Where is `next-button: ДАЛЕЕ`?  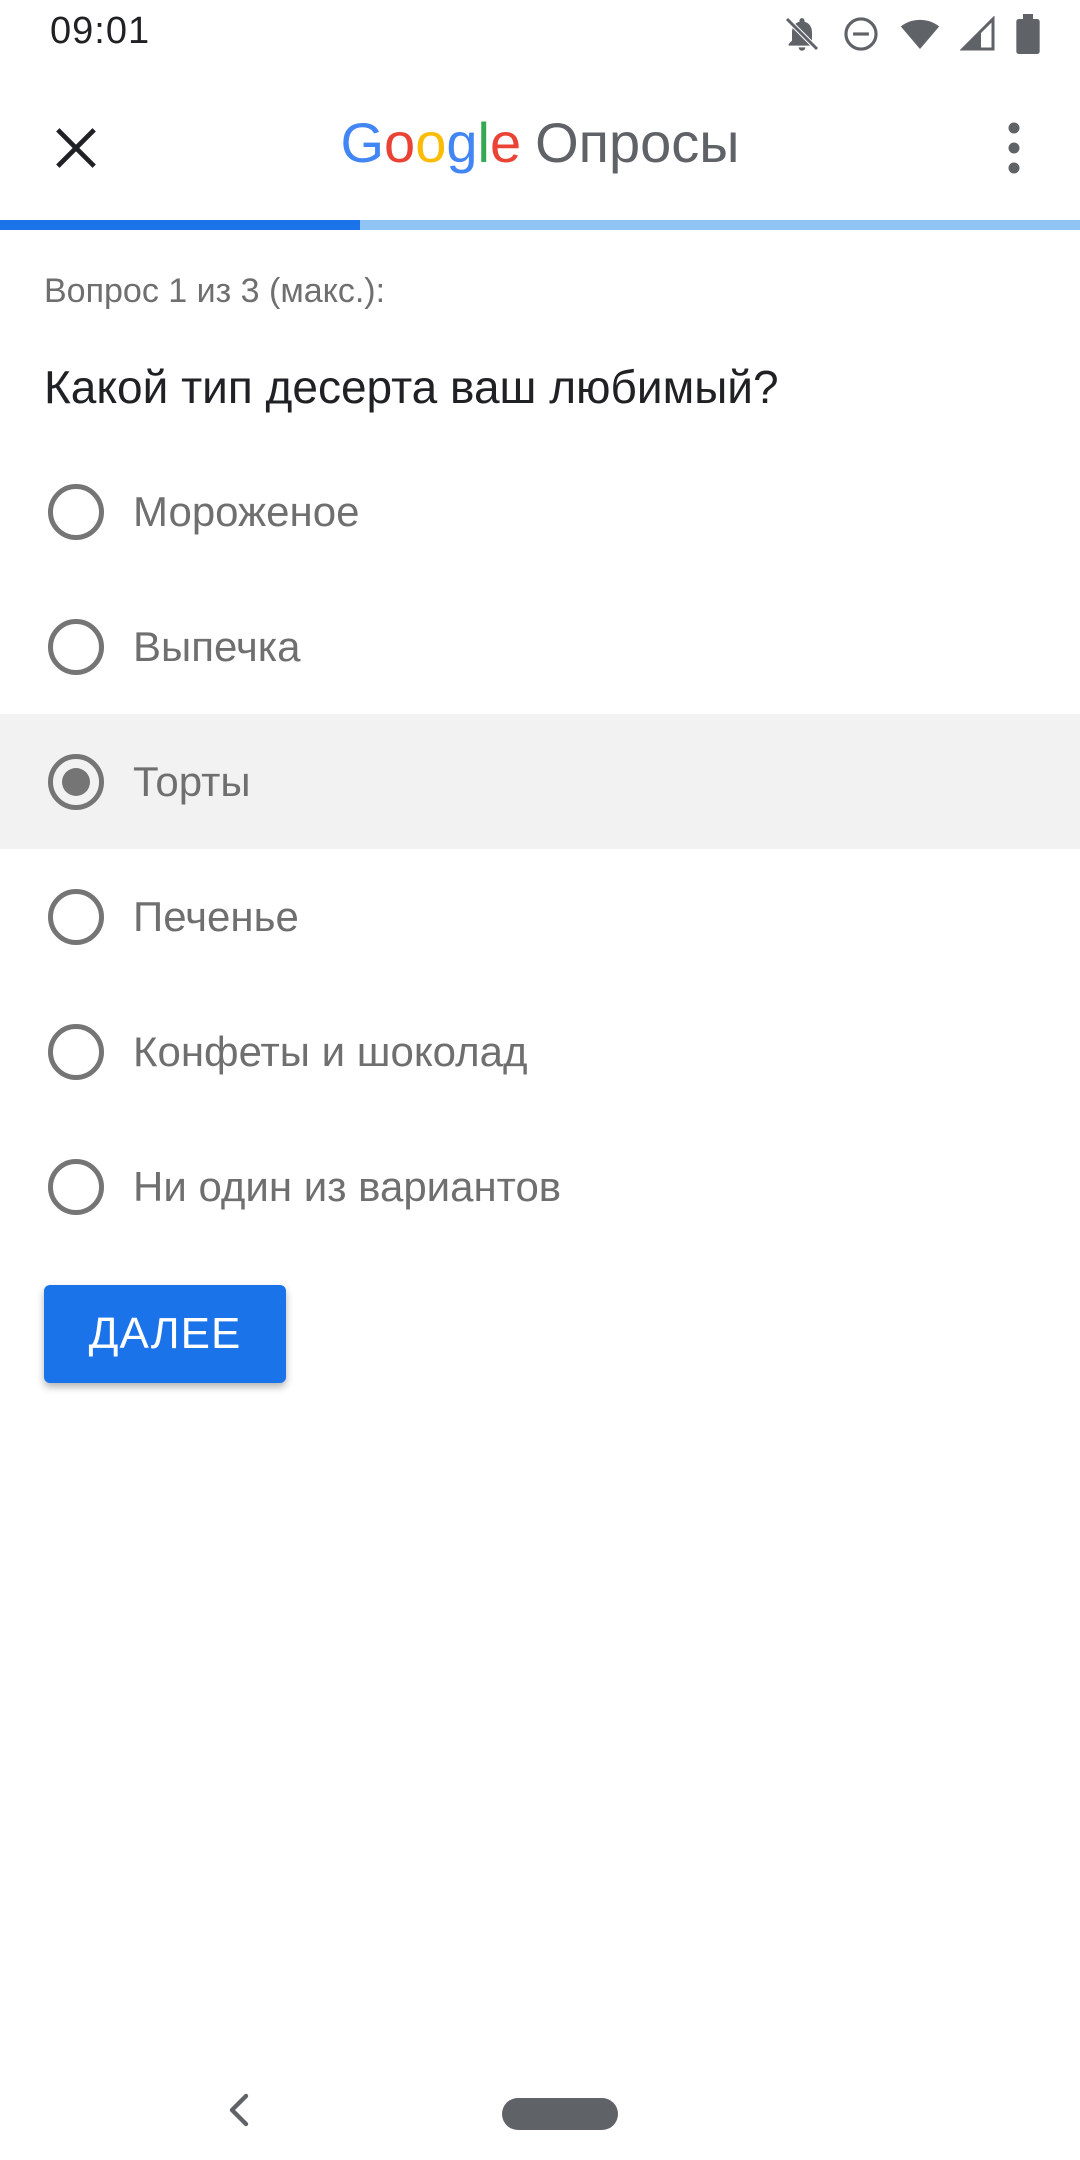 next-button: ДАЛЕЕ is located at coordinates (165, 1334).